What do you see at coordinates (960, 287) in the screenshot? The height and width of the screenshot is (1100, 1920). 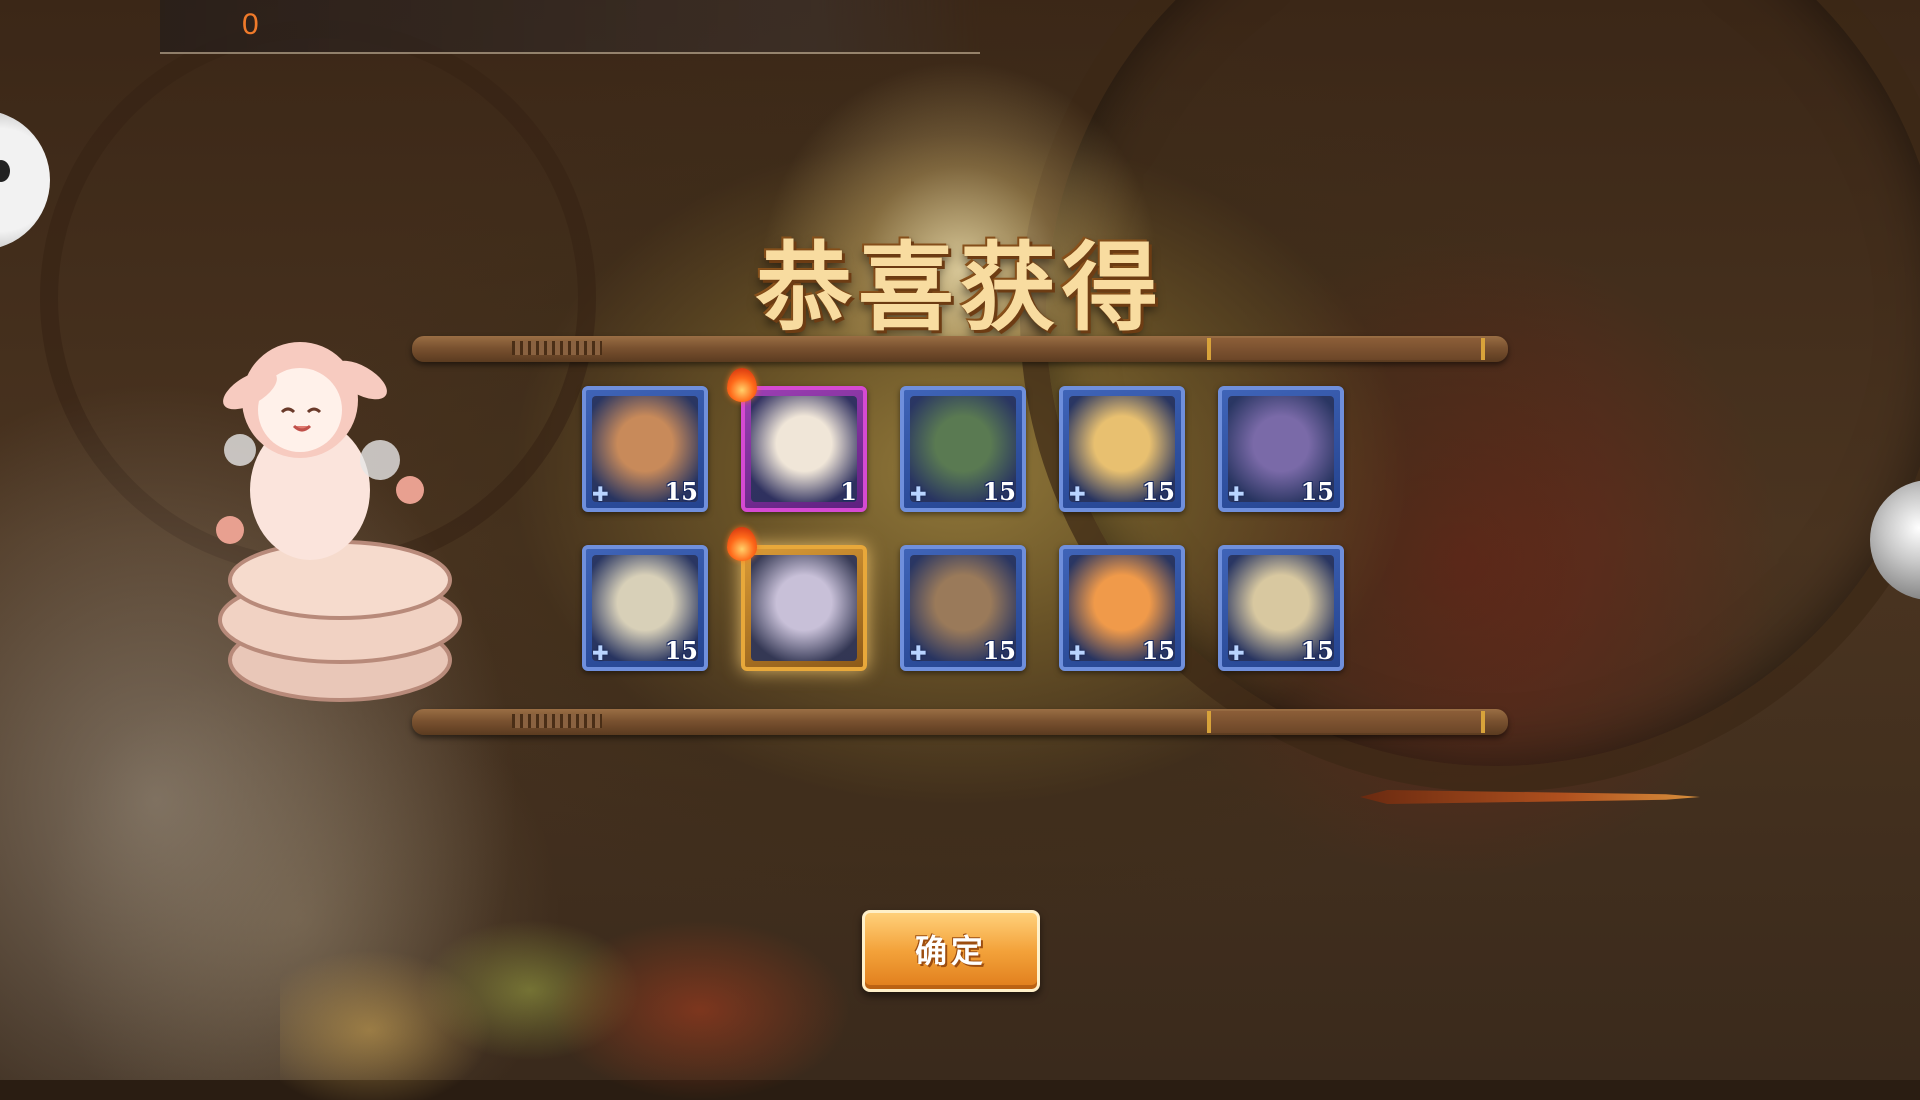 I see `reward-title: 恭喜获得` at bounding box center [960, 287].